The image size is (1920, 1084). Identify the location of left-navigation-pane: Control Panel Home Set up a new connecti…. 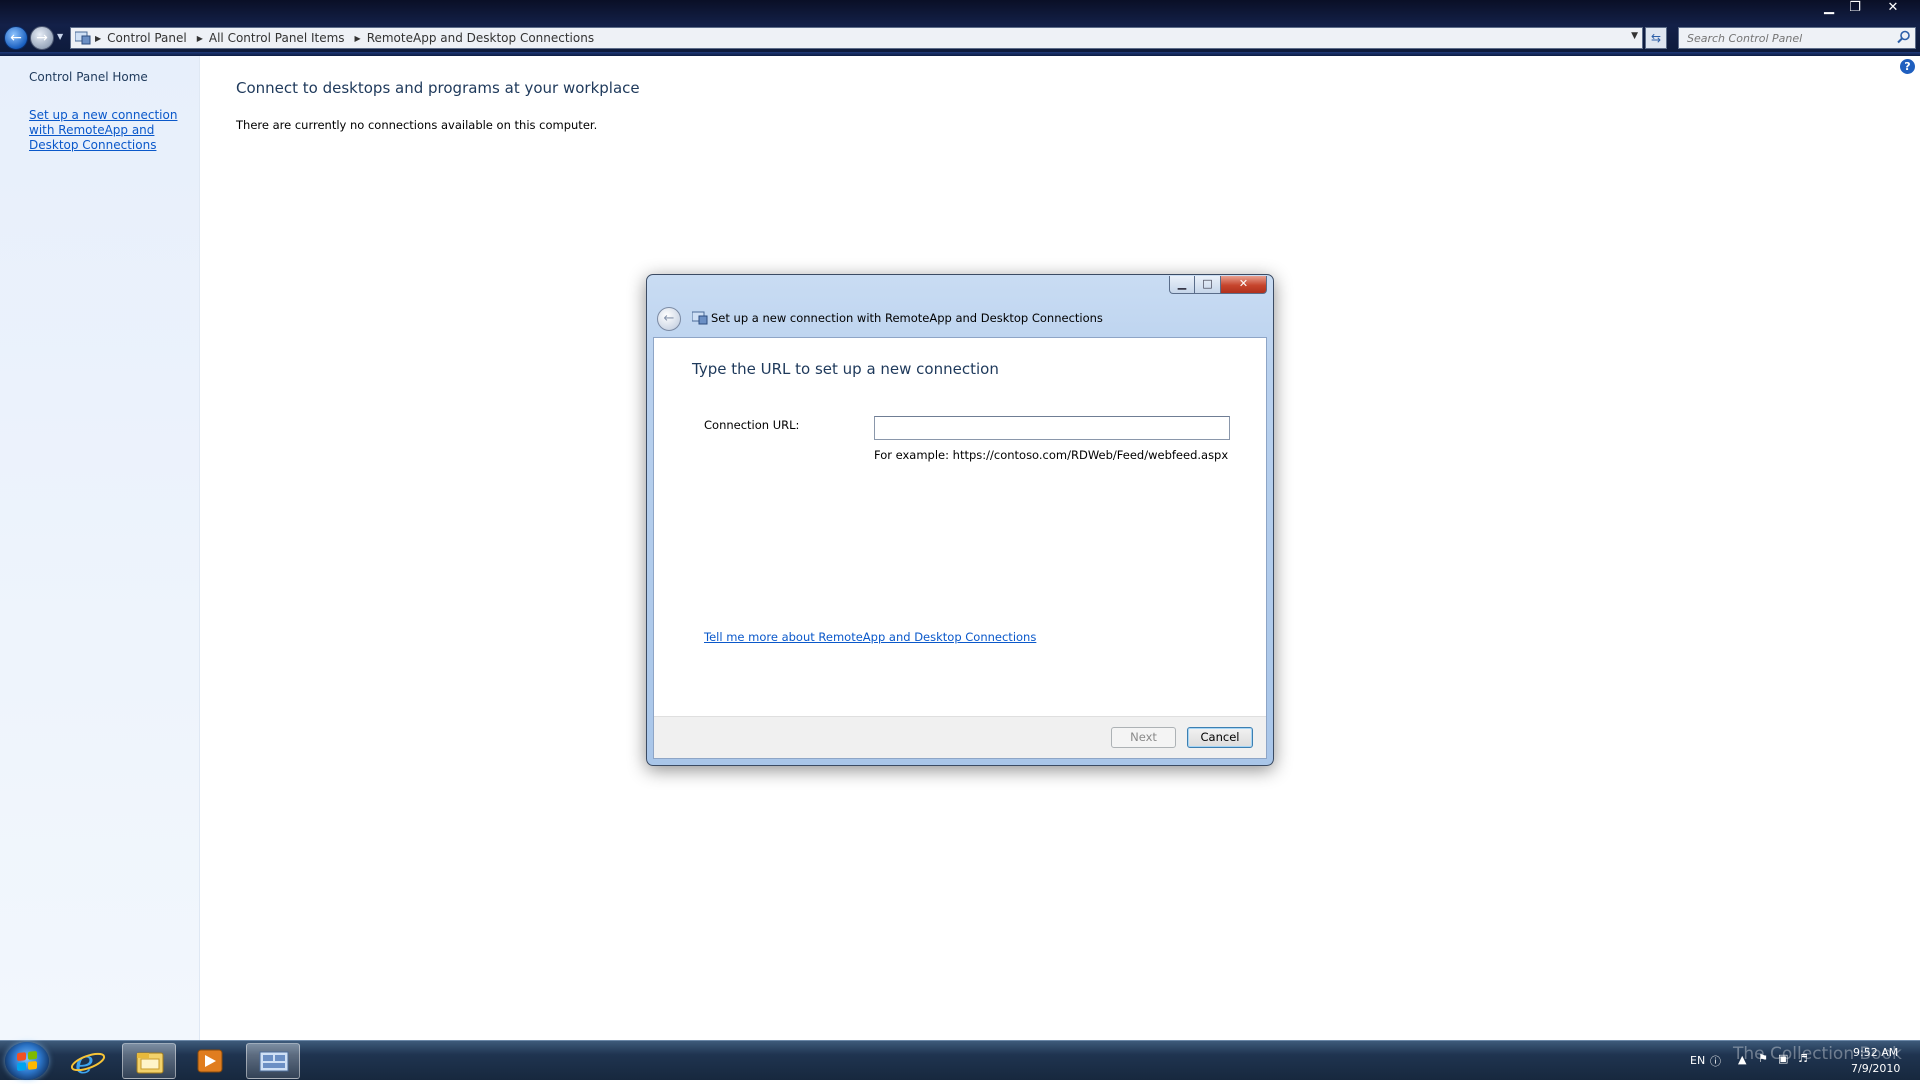
(100, 548).